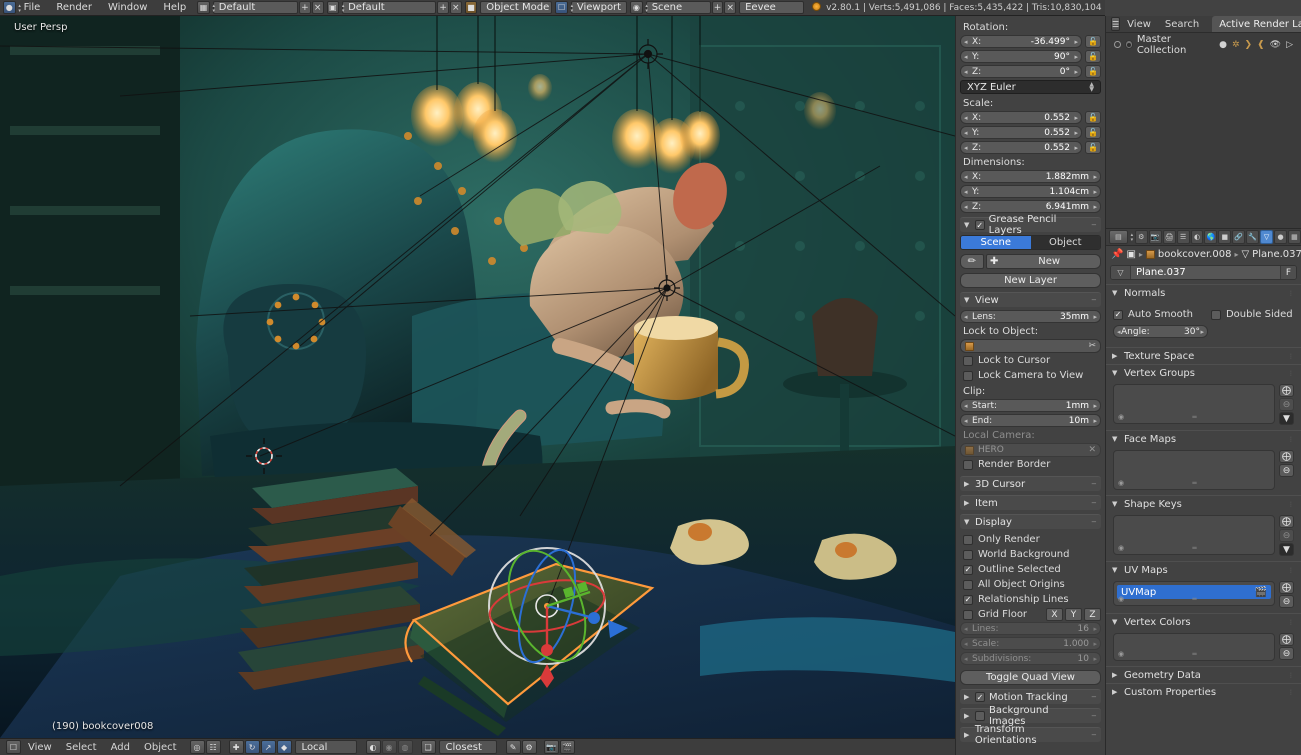 The width and height of the screenshot is (1301, 755). I want to click on grid-axis-buttons: X Y Z, so click(1073, 614).